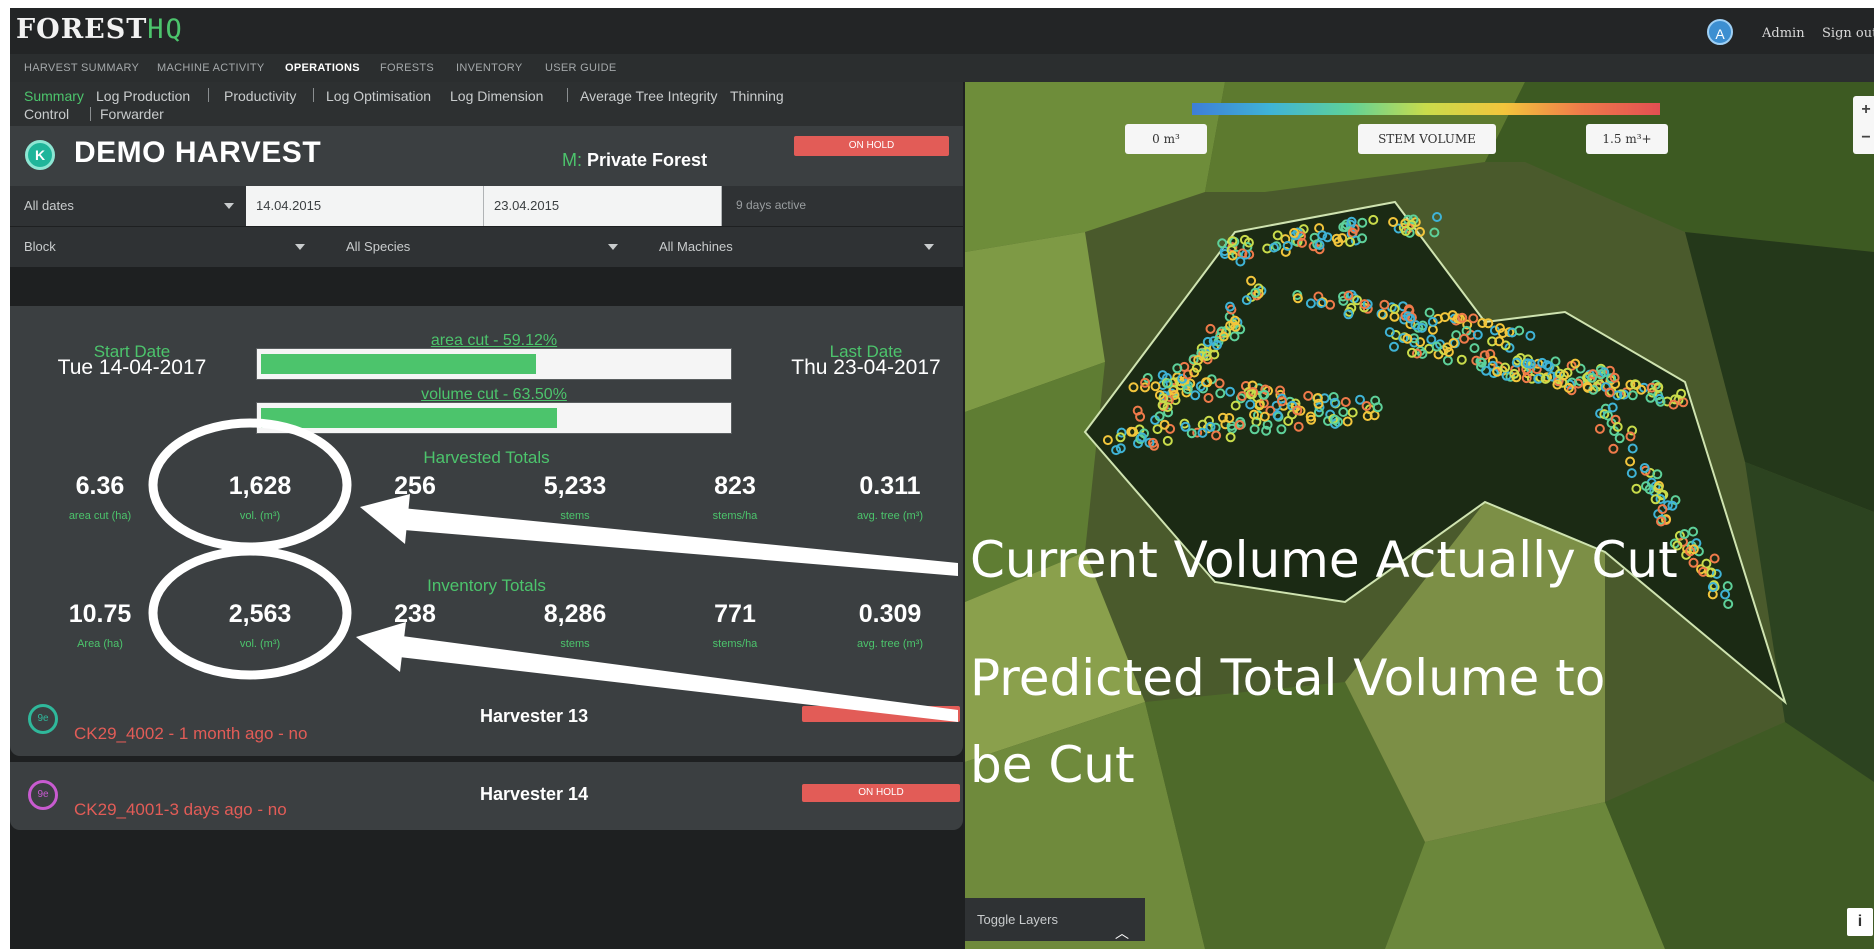 This screenshot has height=949, width=1874. I want to click on area-cut-fill, so click(399, 364).